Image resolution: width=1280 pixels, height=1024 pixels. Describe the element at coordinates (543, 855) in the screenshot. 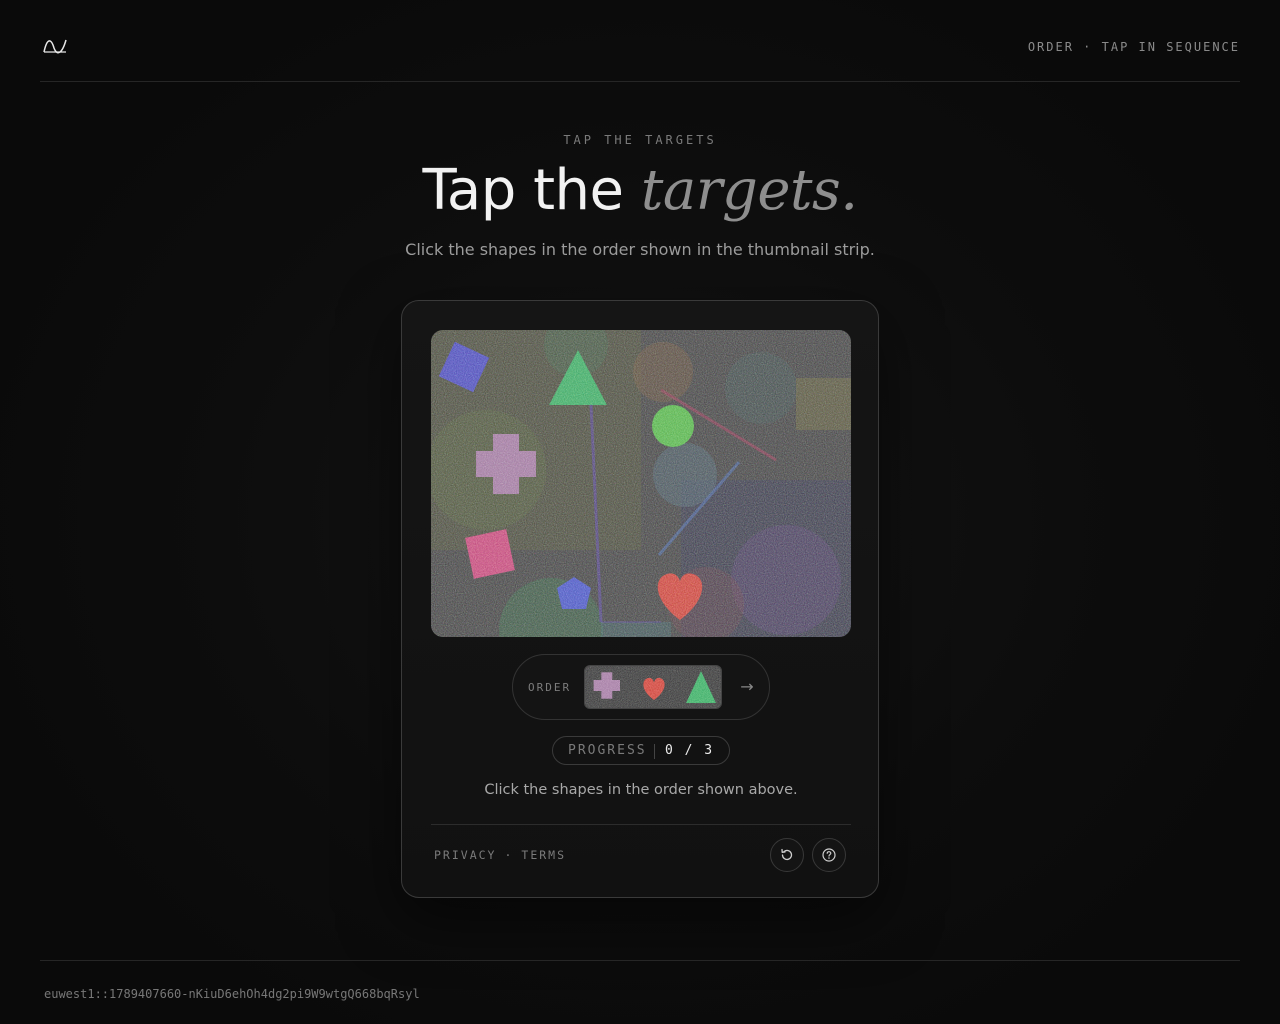

I see `terms-link: TERMS` at that location.